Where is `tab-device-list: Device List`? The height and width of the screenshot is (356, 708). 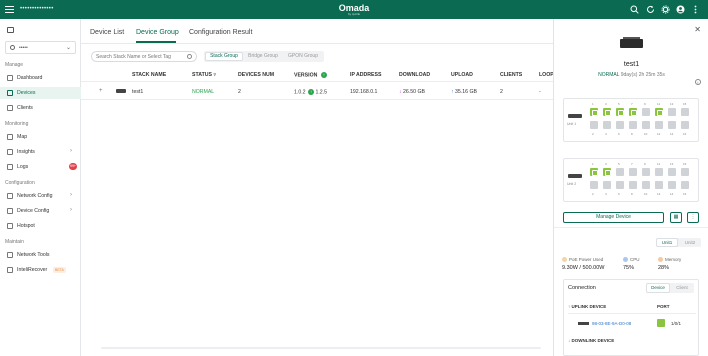 tab-device-list: Device List is located at coordinates (107, 32).